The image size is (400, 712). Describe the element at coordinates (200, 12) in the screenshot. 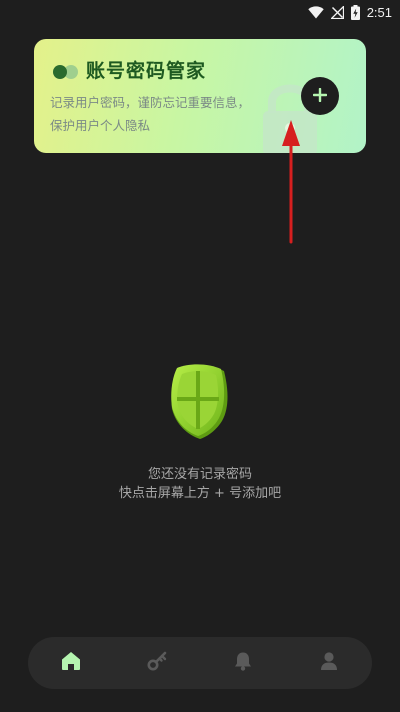

I see `status-bar: 2:51` at that location.